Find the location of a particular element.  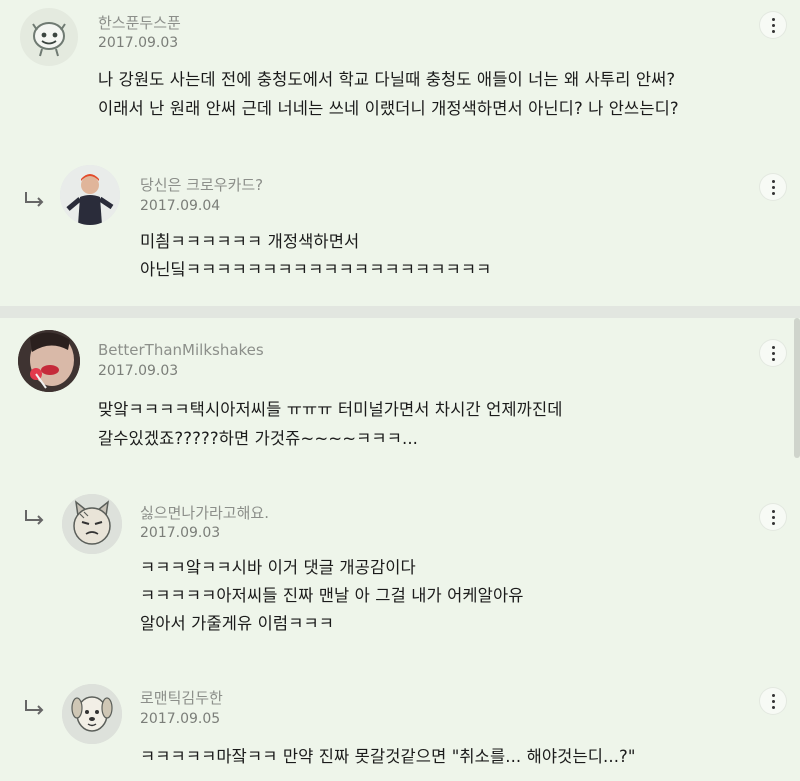

comment-username: 한스푼두스푼 is located at coordinates (139, 22).